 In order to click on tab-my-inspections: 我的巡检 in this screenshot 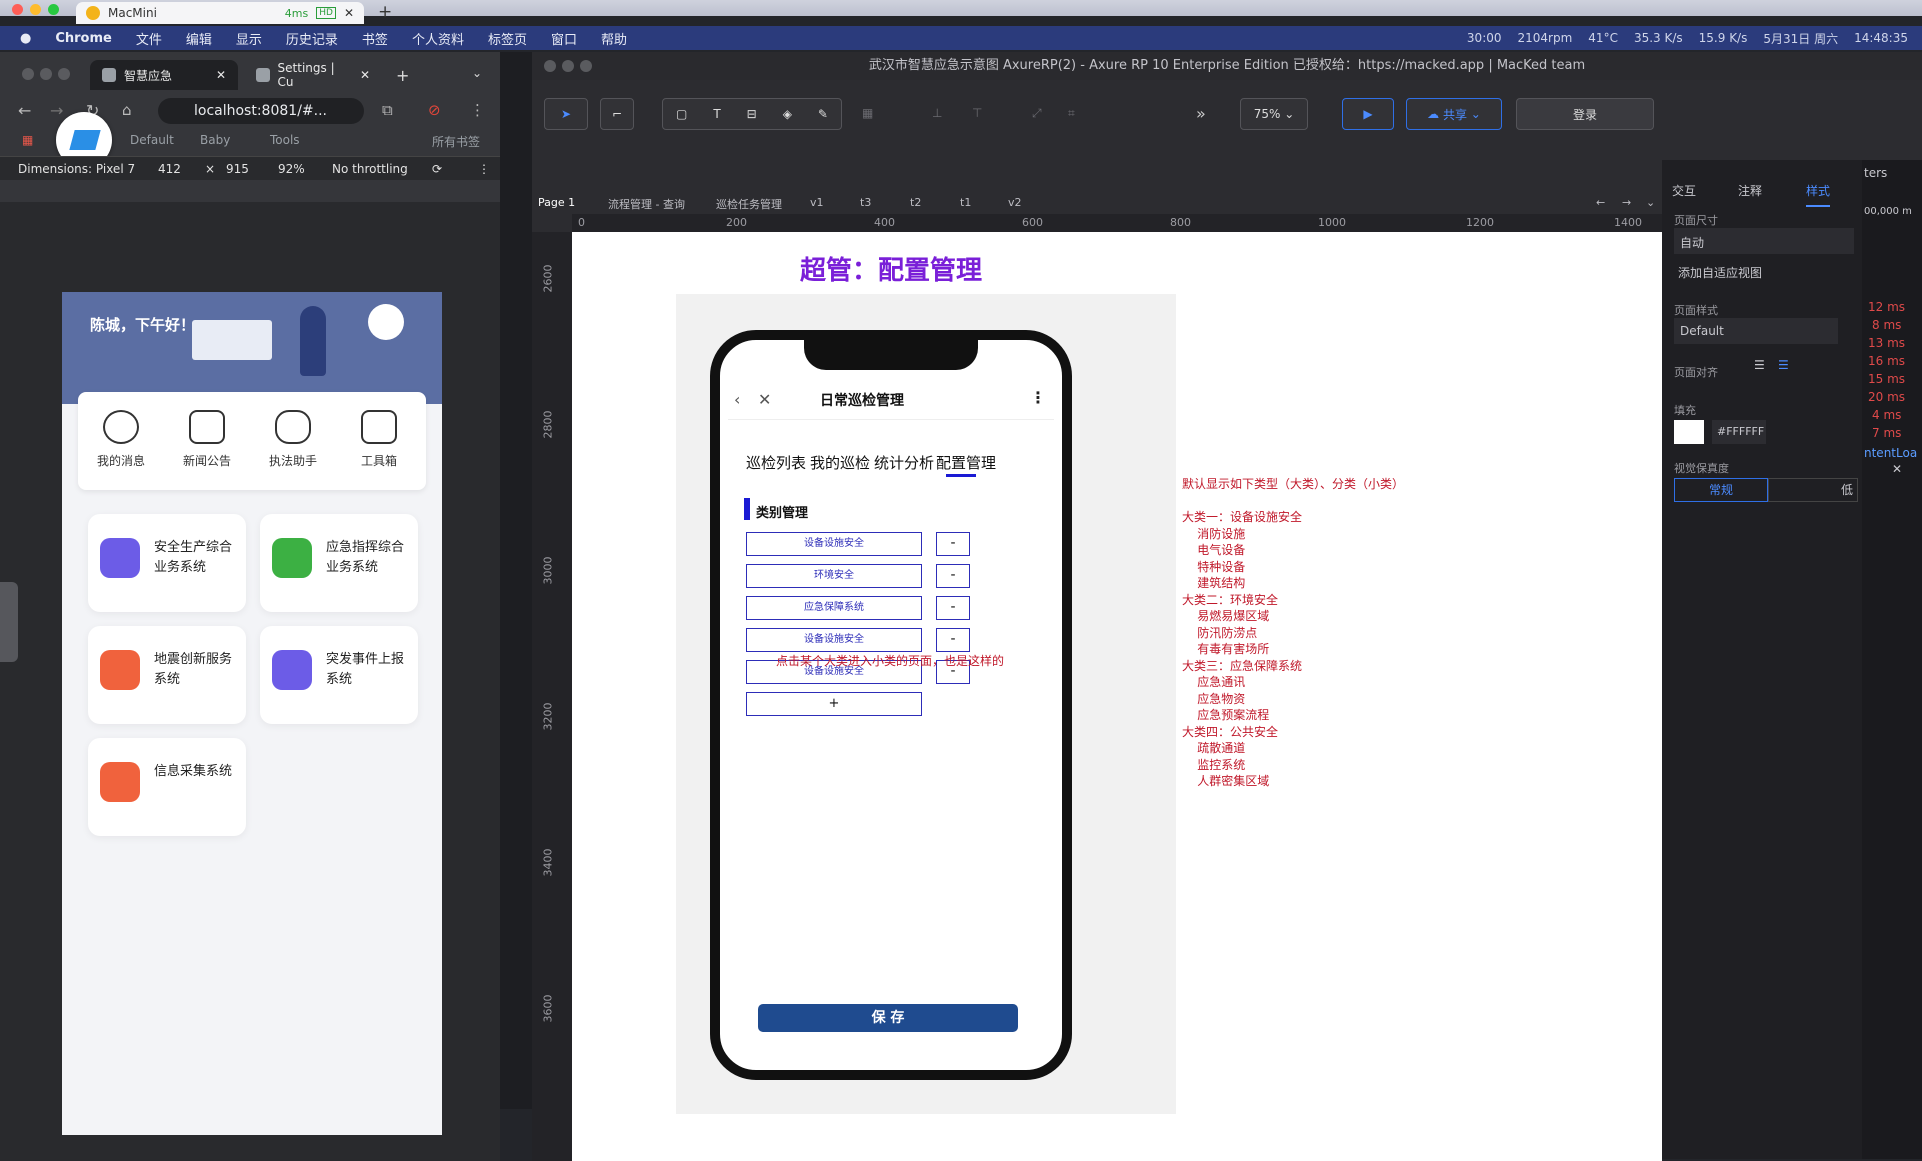, I will do `click(840, 462)`.